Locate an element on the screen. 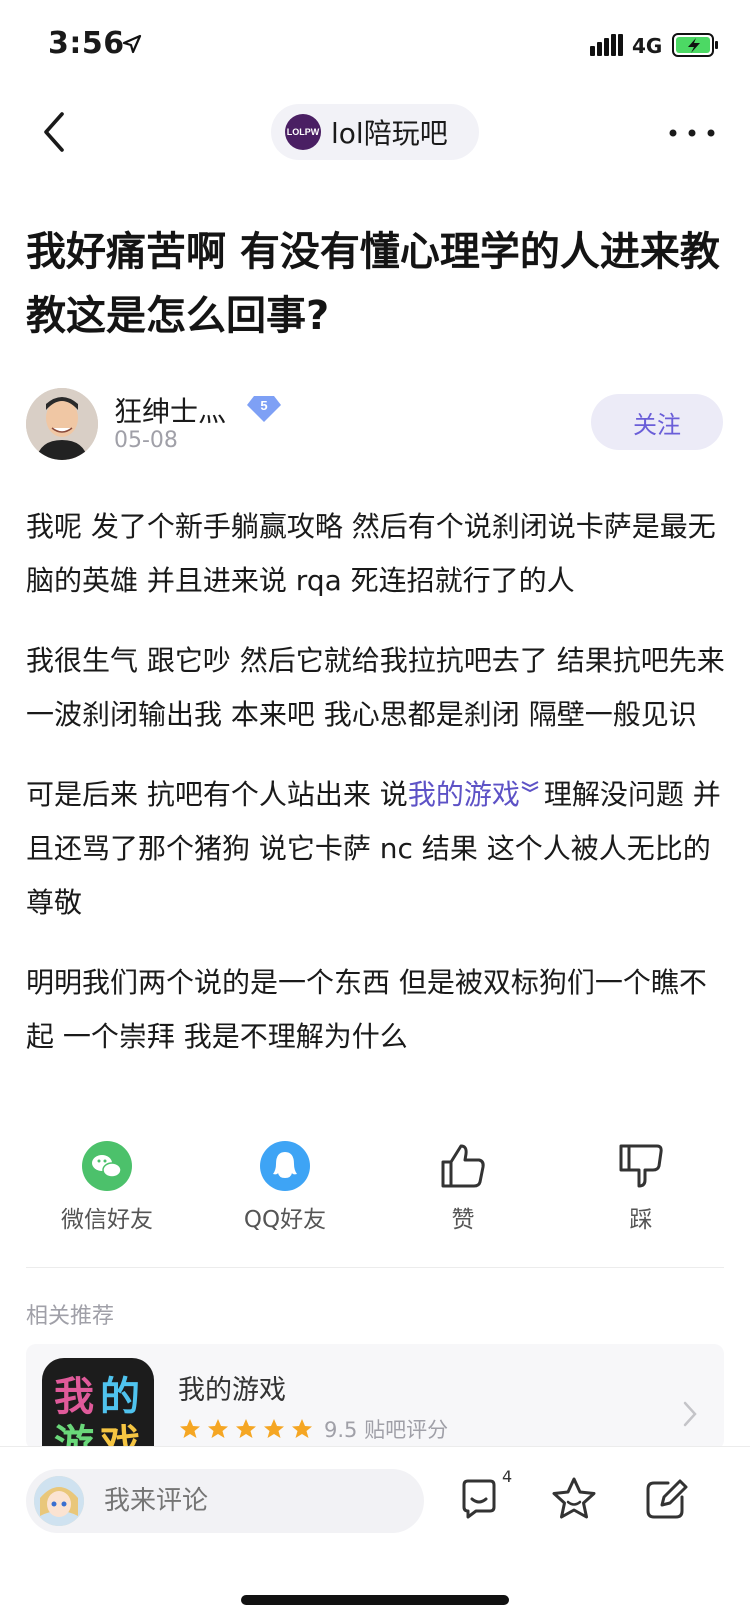 The width and height of the screenshot is (750, 1624). battery-charging-icon is located at coordinates (695, 45).